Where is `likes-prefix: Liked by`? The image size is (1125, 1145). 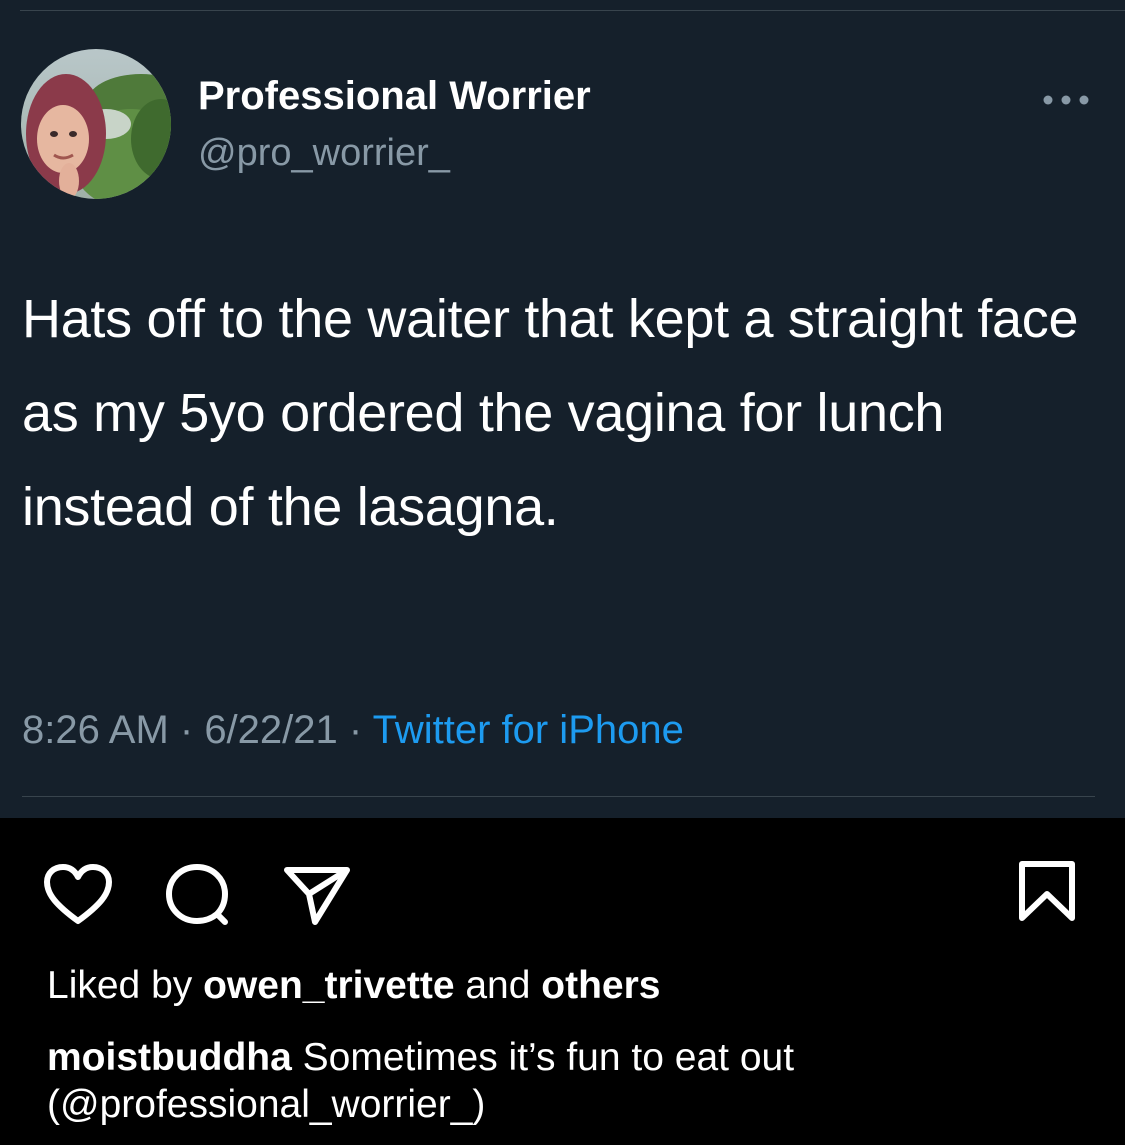
likes-prefix: Liked by is located at coordinates (125, 985).